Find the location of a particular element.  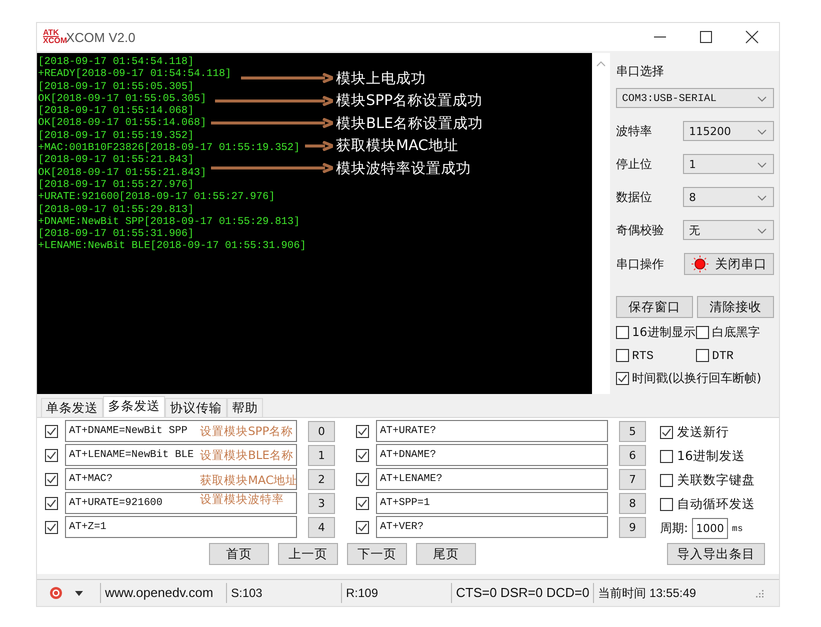

send-button: 8 is located at coordinates (632, 503).